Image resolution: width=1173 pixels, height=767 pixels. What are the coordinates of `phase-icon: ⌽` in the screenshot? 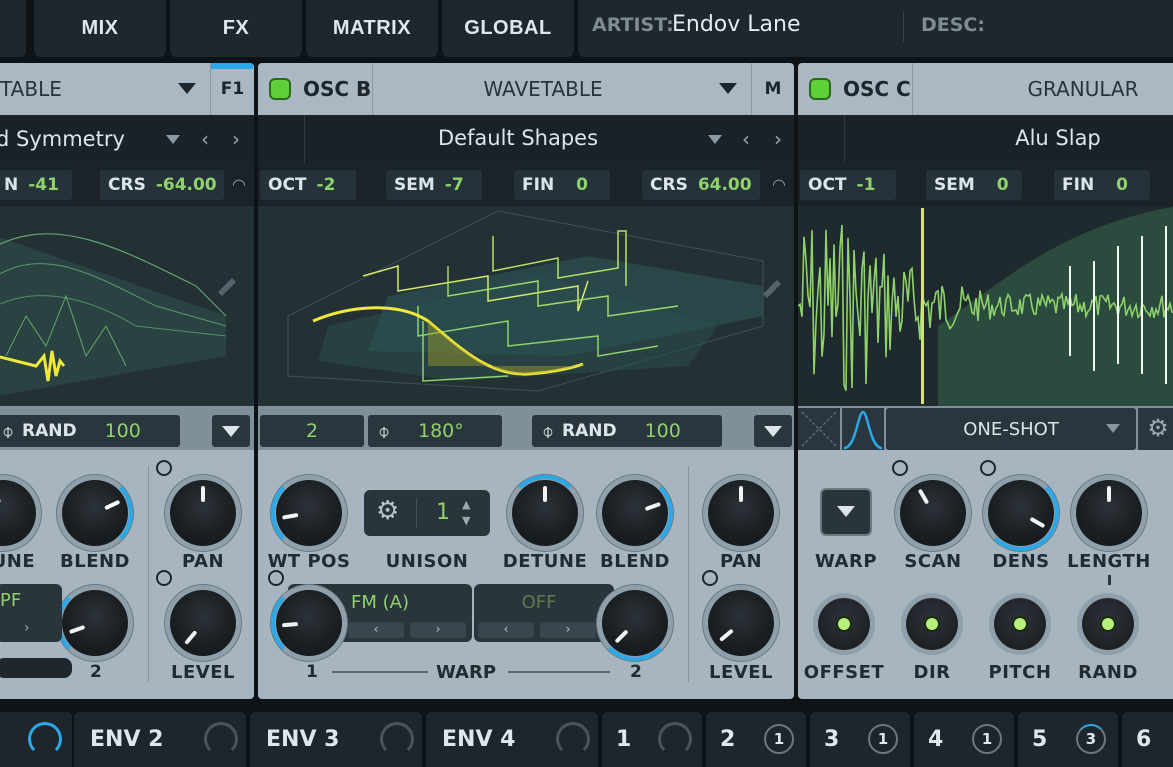 It's located at (8, 431).